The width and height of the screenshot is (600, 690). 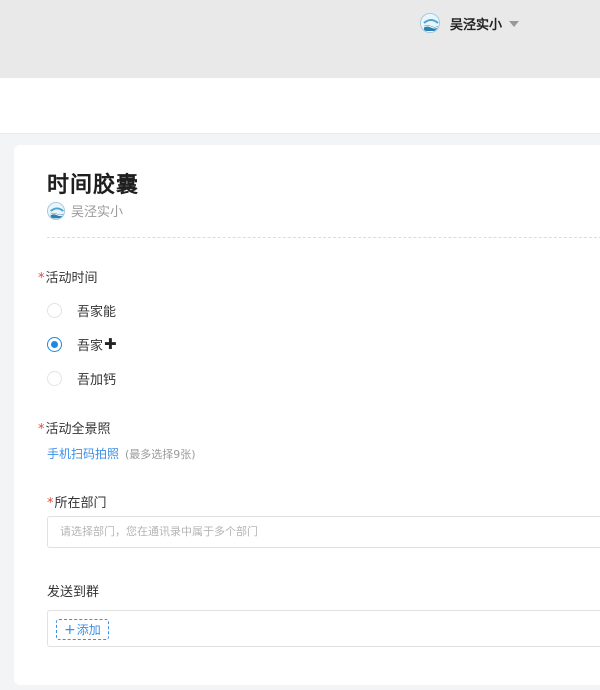 What do you see at coordinates (300, 39) in the screenshot?
I see `top-bar: 吴泾实小` at bounding box center [300, 39].